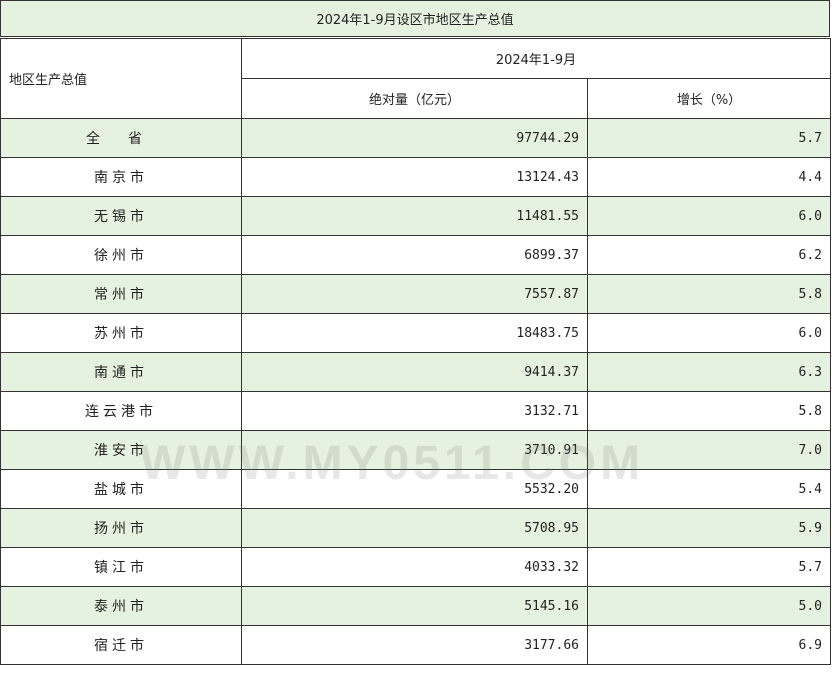  Describe the element at coordinates (121, 138) in the screenshot. I see `region-cell: 全省` at that location.